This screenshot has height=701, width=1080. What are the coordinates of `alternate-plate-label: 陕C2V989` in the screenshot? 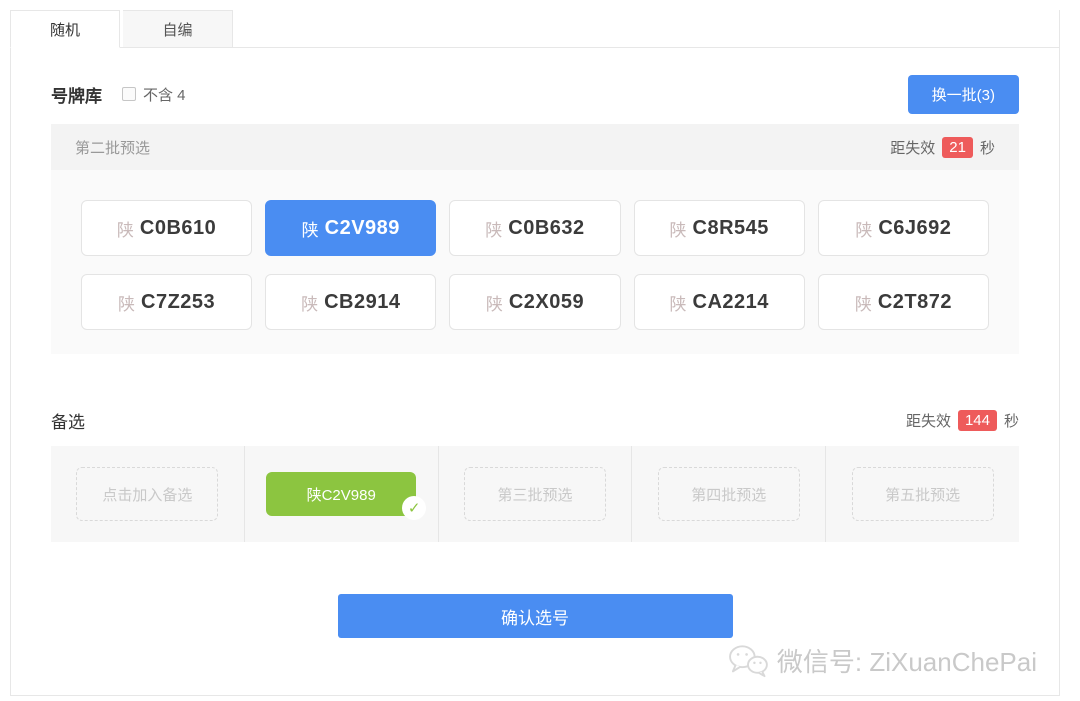 It's located at (341, 495).